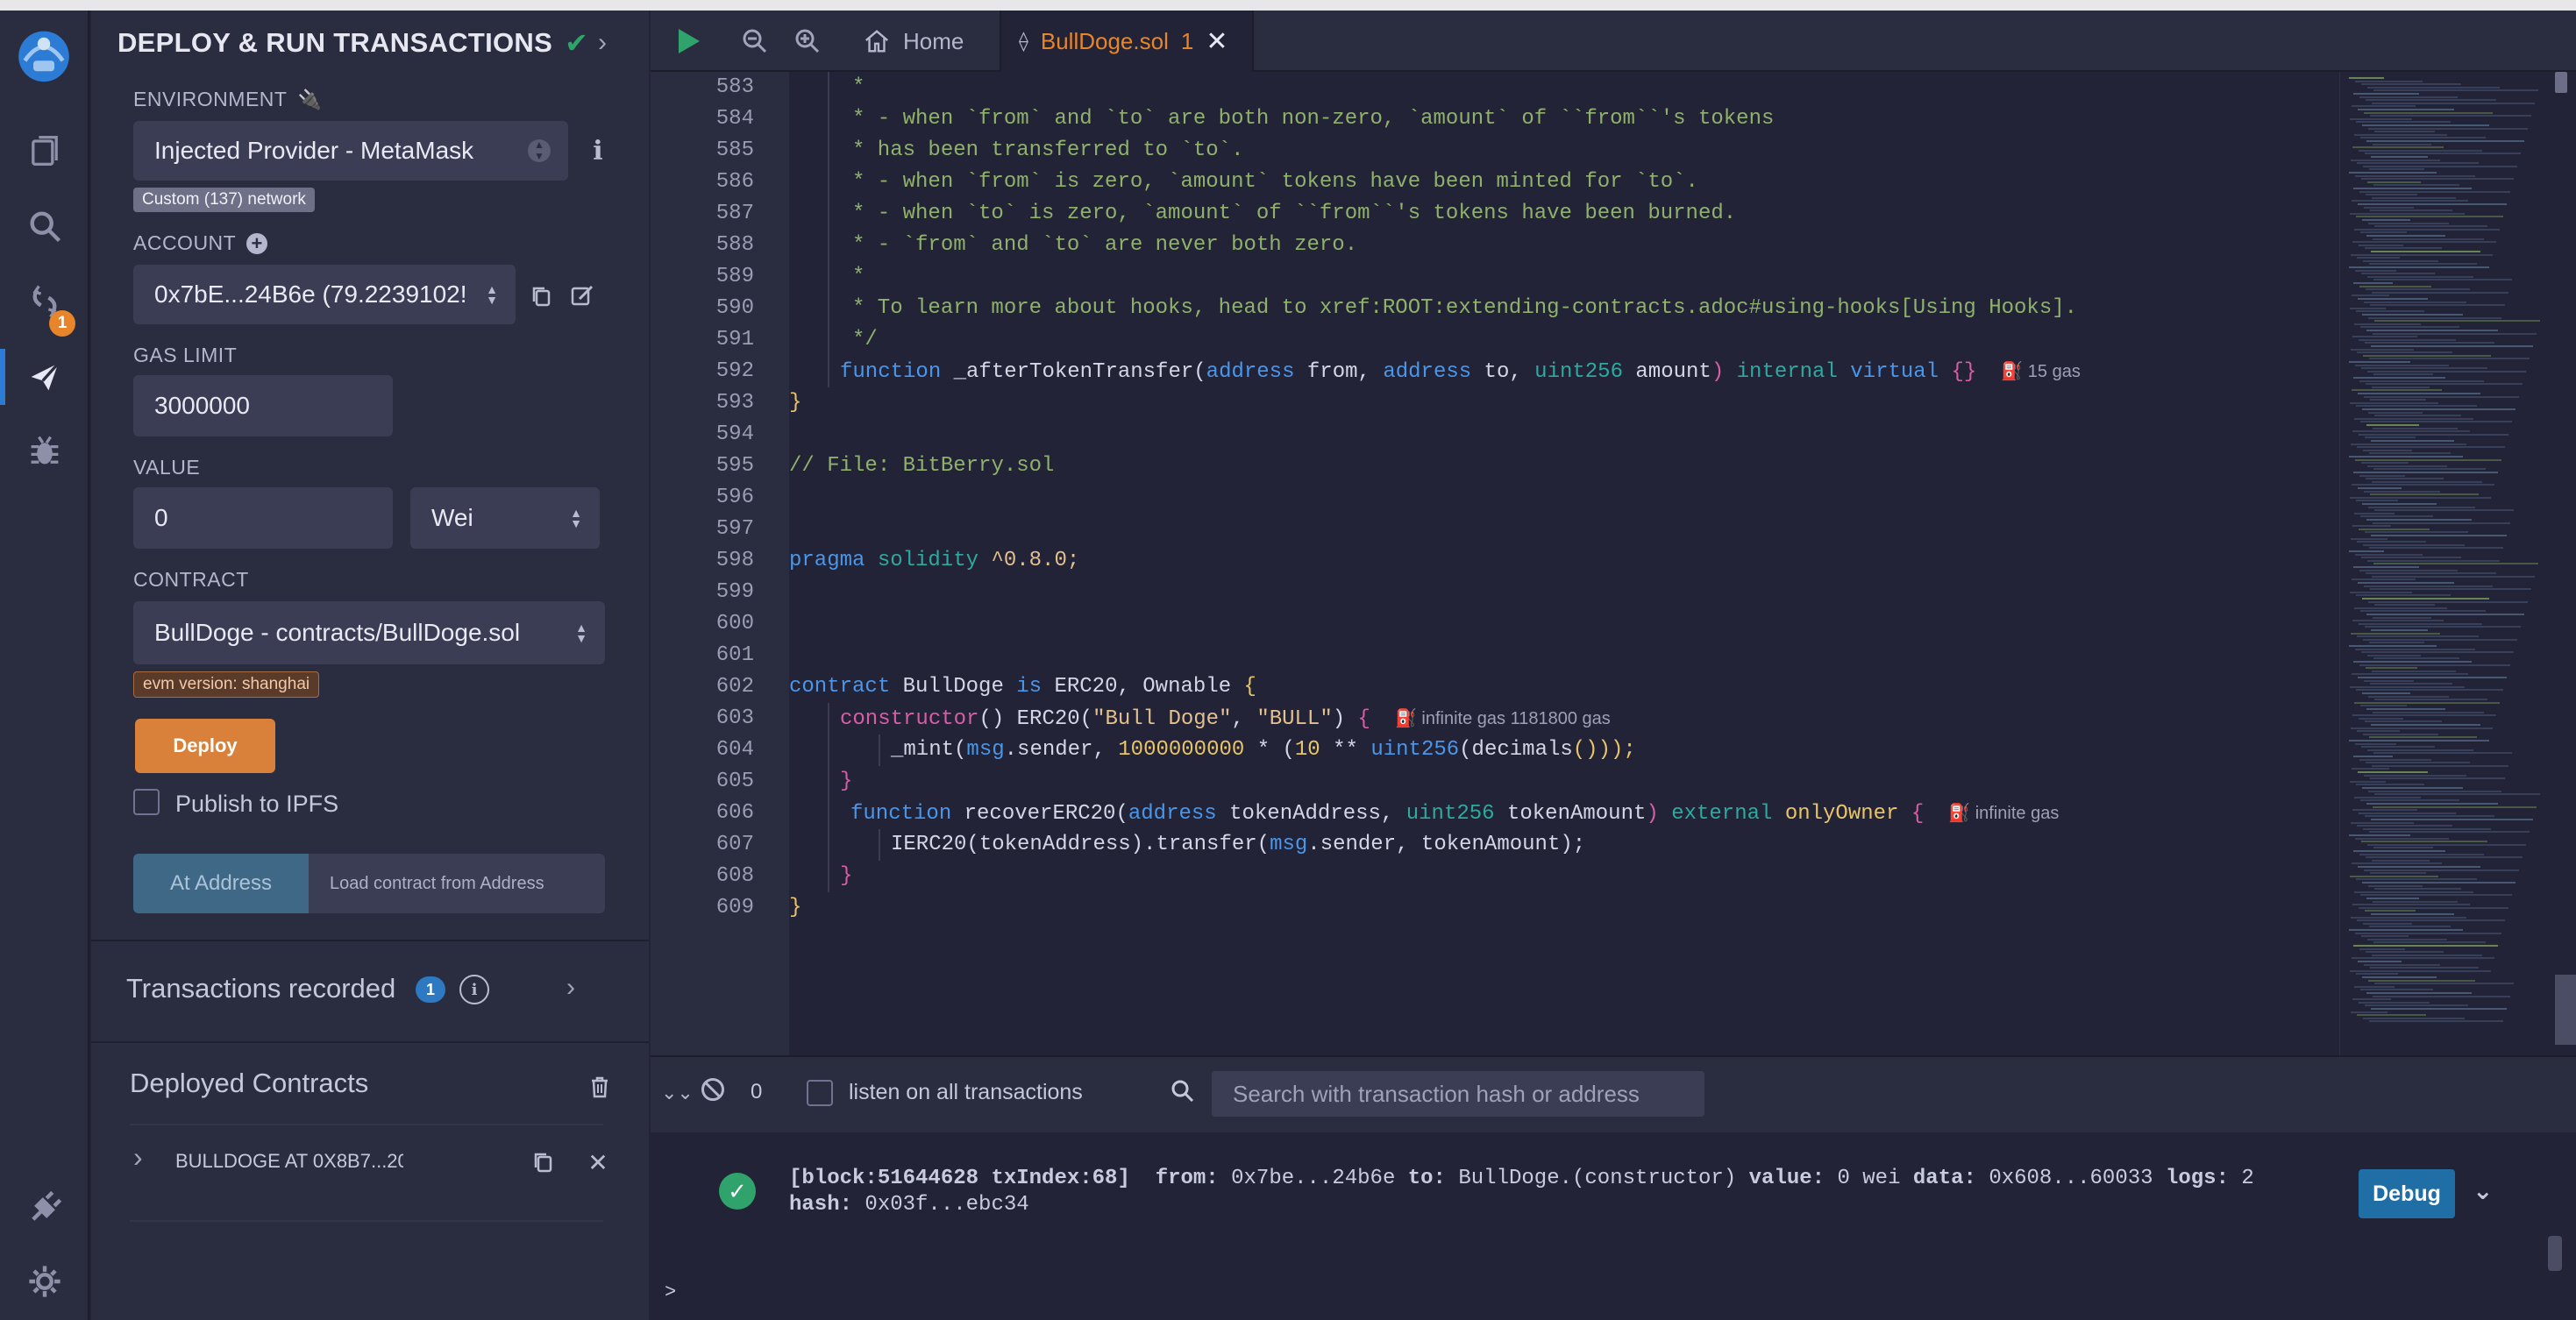  Describe the element at coordinates (1022, 687) in the screenshot. I see `code-line: contract BullDoge is ERC20, Ownable {` at that location.